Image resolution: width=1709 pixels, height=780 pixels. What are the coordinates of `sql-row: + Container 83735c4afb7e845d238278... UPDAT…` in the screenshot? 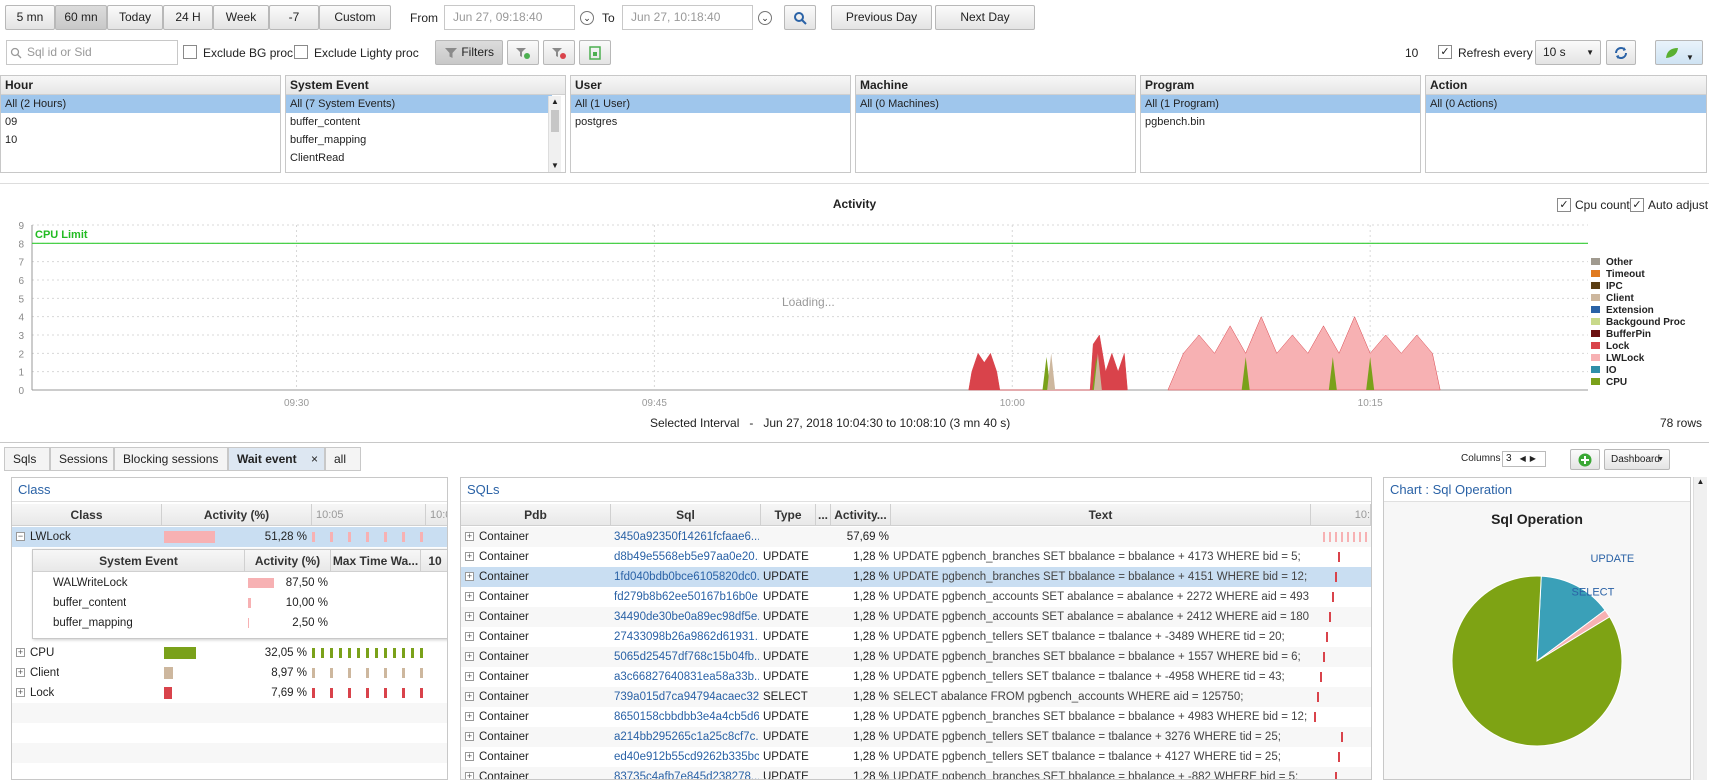 It's located at (916, 773).